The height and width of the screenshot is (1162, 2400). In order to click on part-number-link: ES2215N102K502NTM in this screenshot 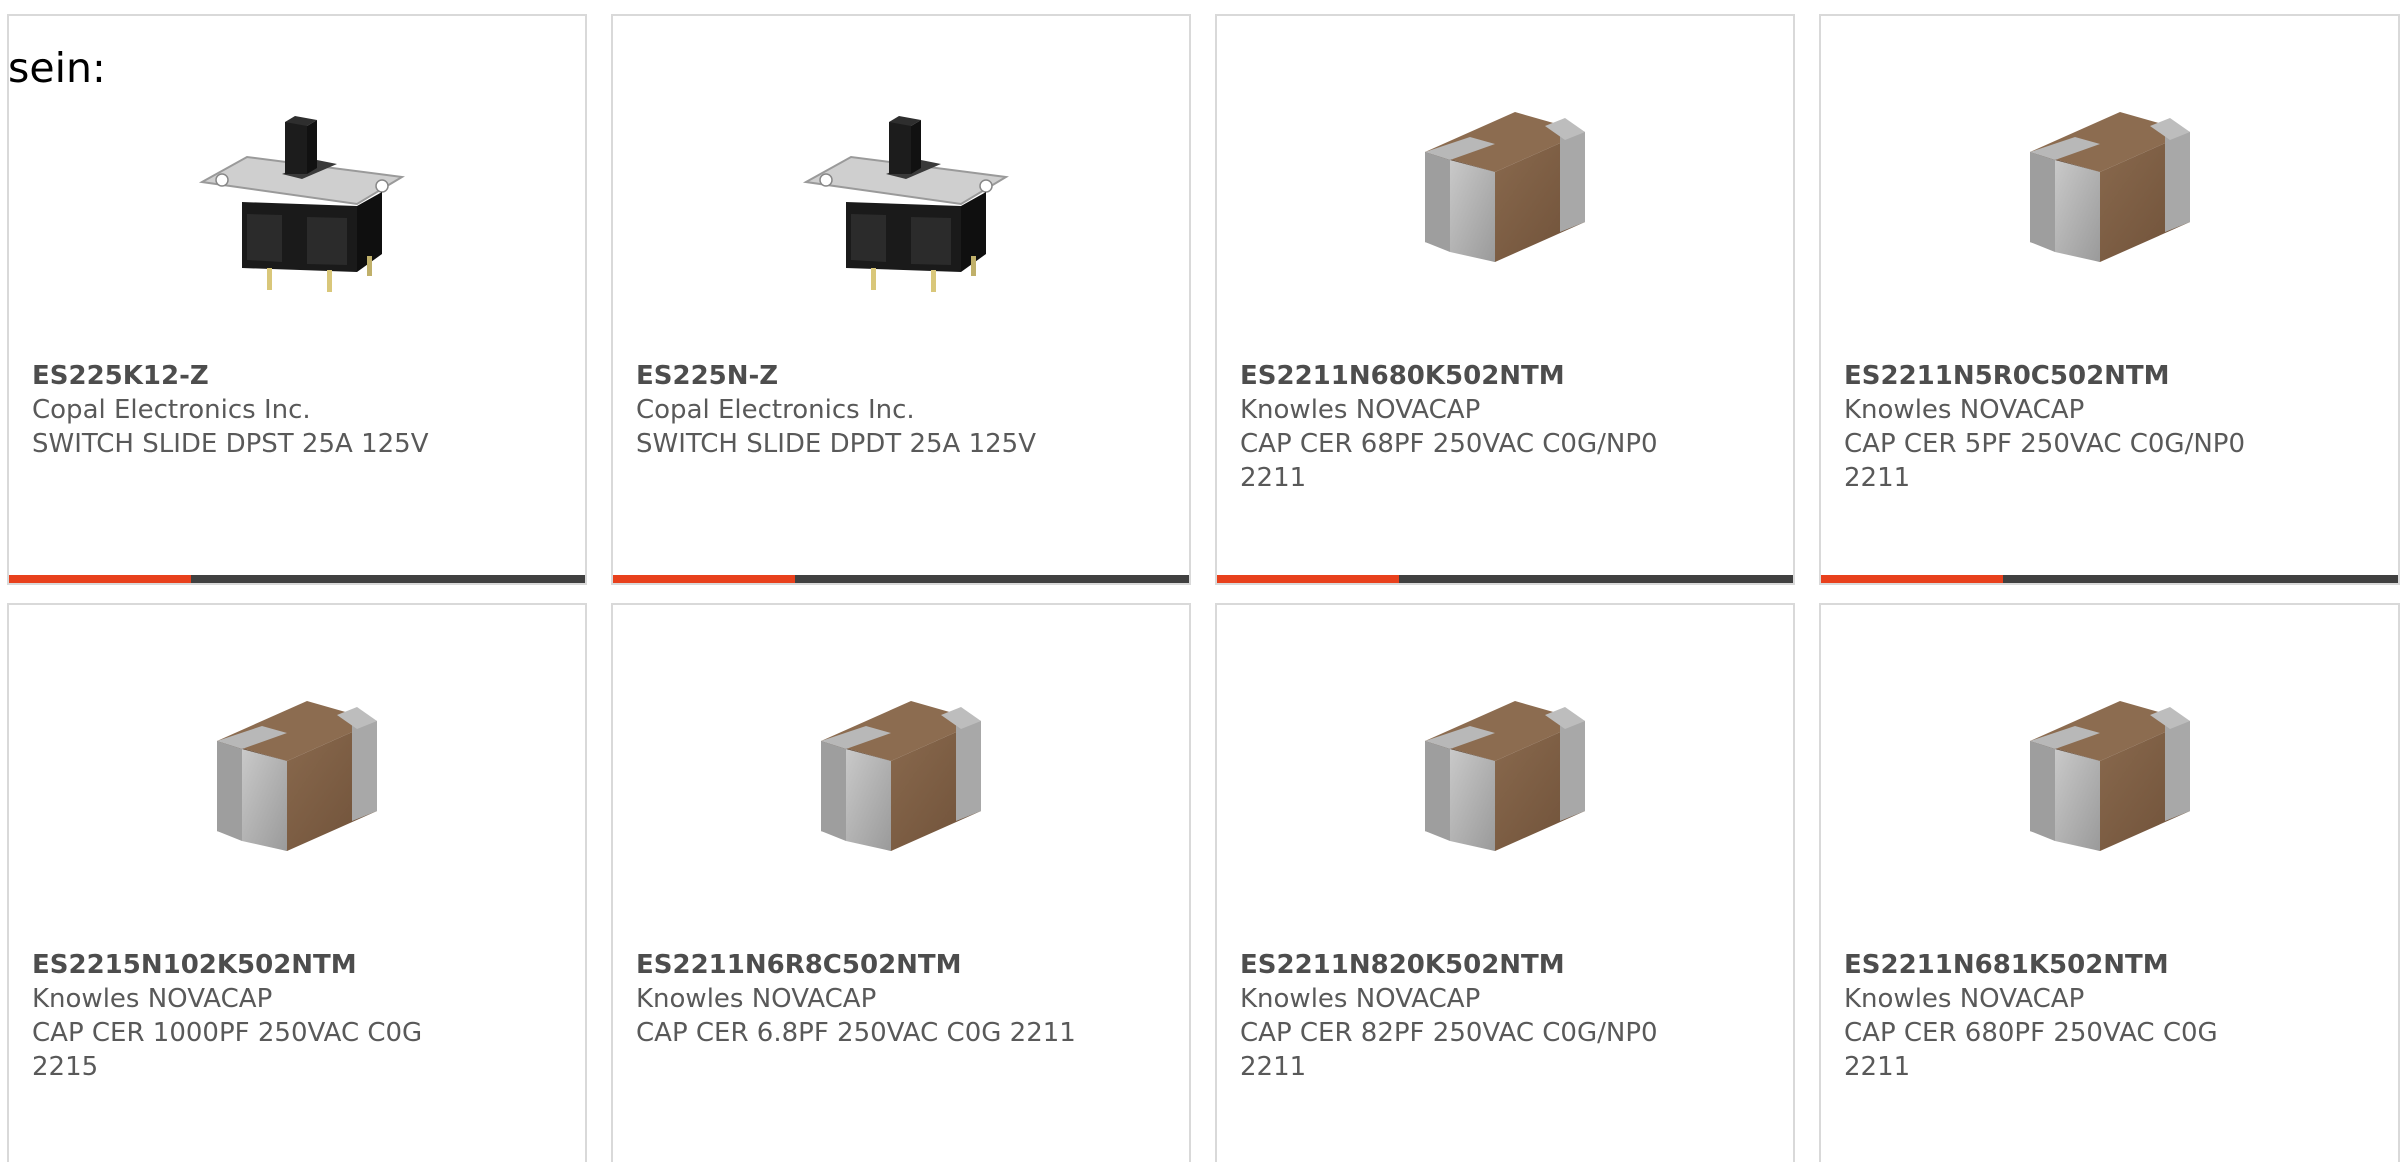, I will do `click(298, 965)`.